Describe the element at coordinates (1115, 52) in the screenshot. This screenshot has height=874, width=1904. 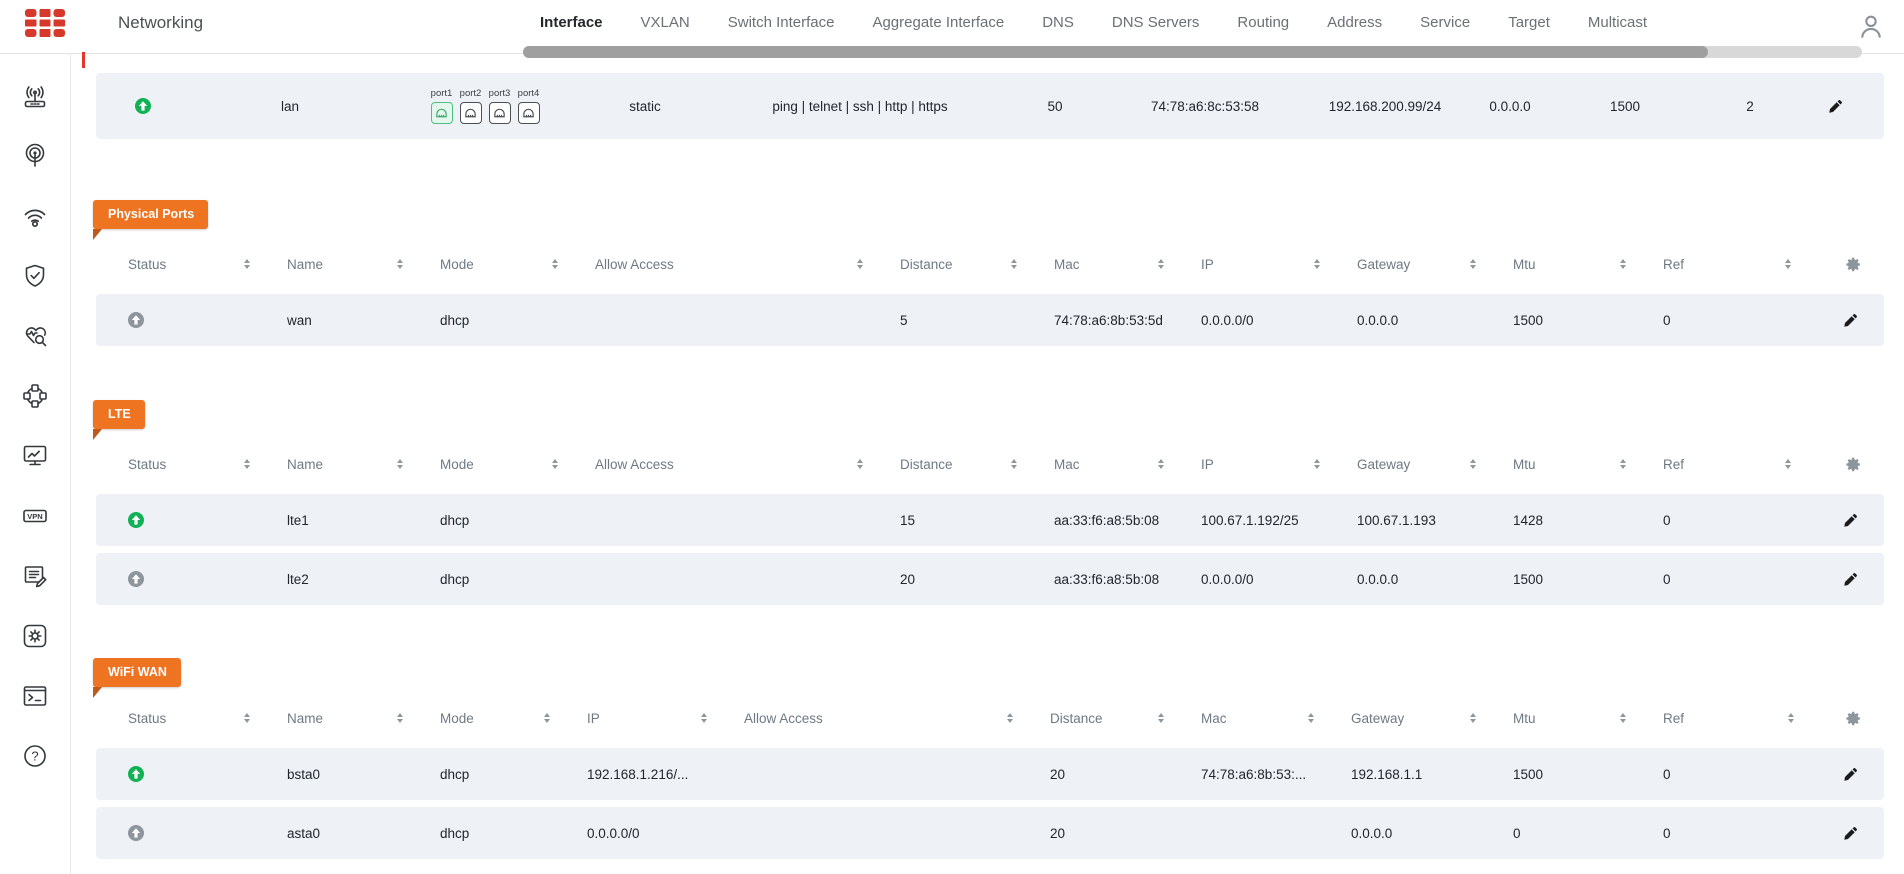
I see `horizontal-scrollbar-thumb` at that location.